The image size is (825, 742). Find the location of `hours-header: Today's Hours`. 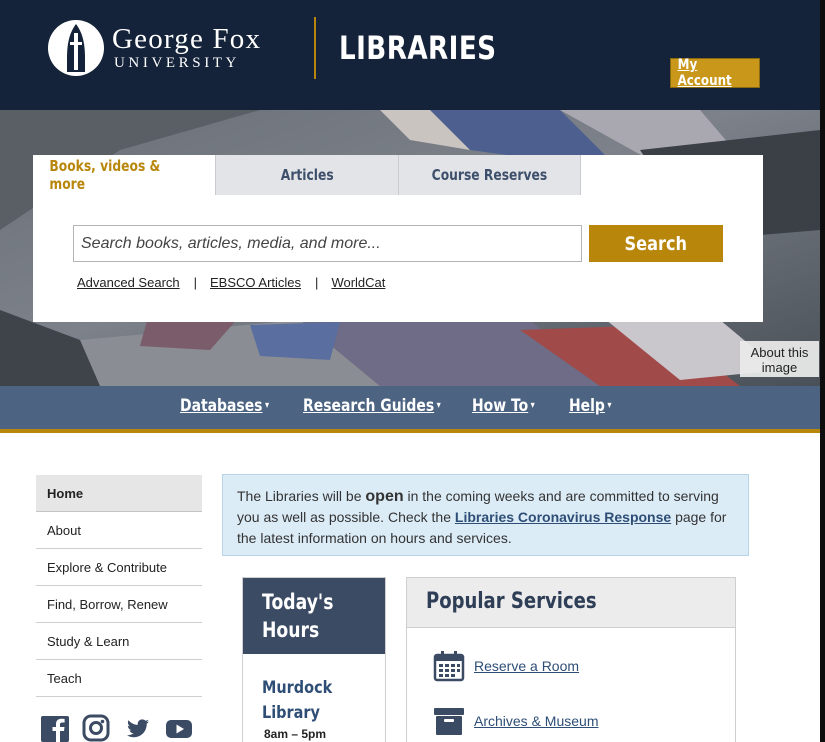

hours-header: Today's Hours is located at coordinates (314, 616).